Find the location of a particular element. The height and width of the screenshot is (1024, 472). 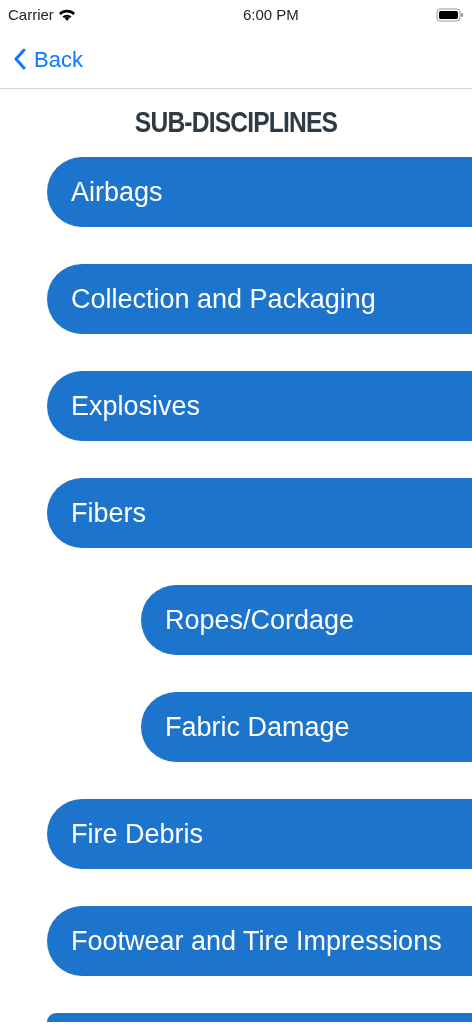

clock-time: 6:00 PM is located at coordinates (271, 14).